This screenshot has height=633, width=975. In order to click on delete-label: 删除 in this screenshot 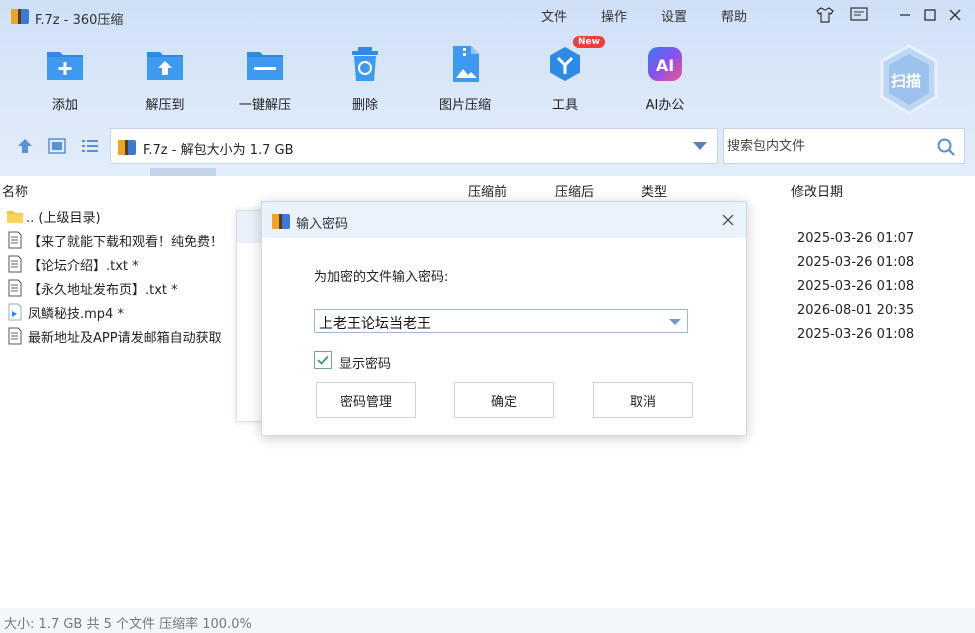, I will do `click(364, 105)`.